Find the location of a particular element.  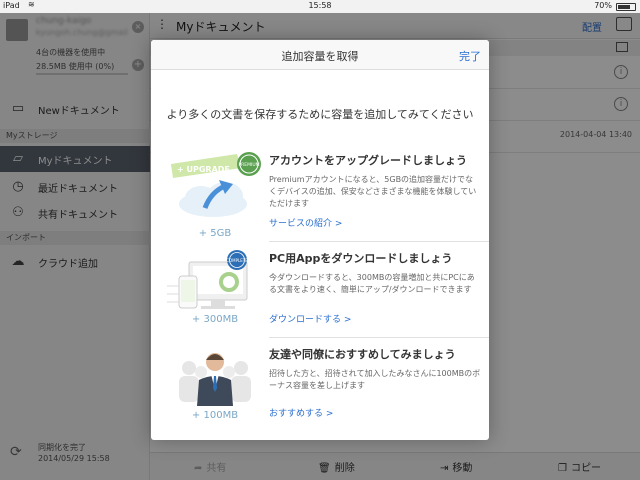

upgrade-title: アカウントをアップグレードしましょう is located at coordinates (368, 160).